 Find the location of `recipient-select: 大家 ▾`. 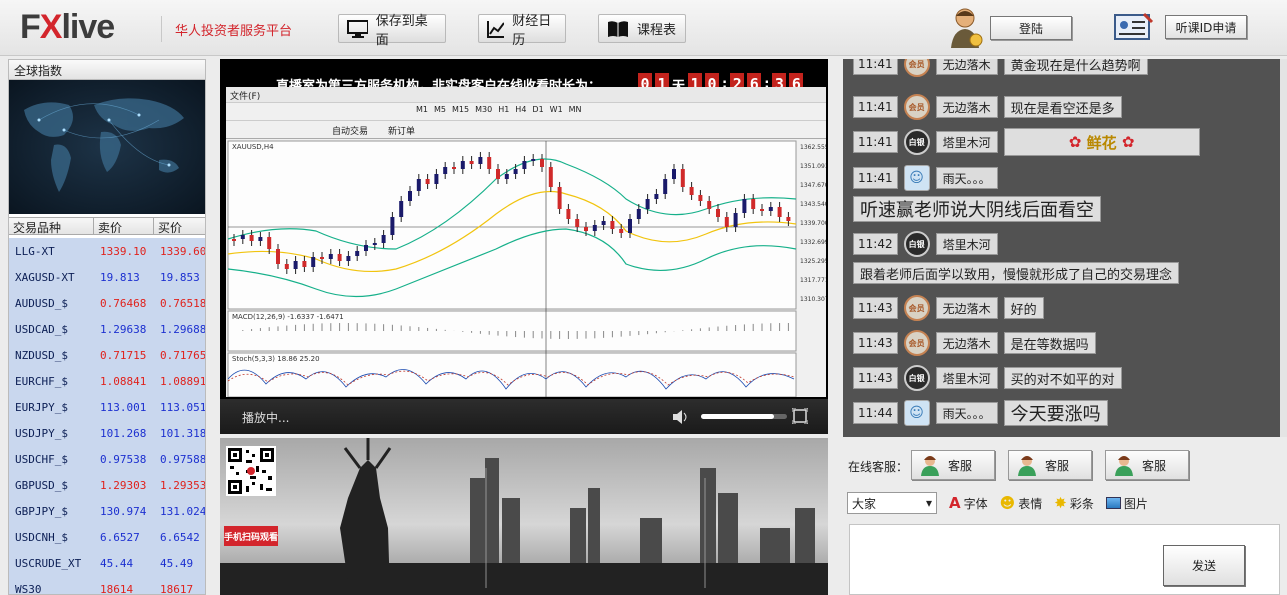

recipient-select: 大家 ▾ is located at coordinates (892, 503).